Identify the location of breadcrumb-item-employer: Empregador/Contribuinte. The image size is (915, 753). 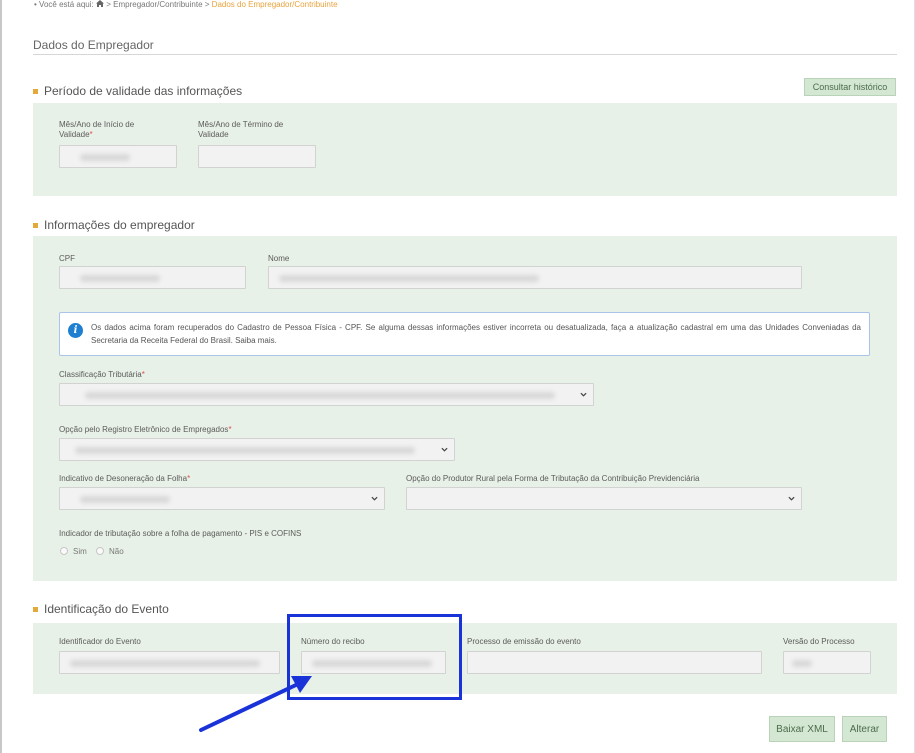
(157, 4).